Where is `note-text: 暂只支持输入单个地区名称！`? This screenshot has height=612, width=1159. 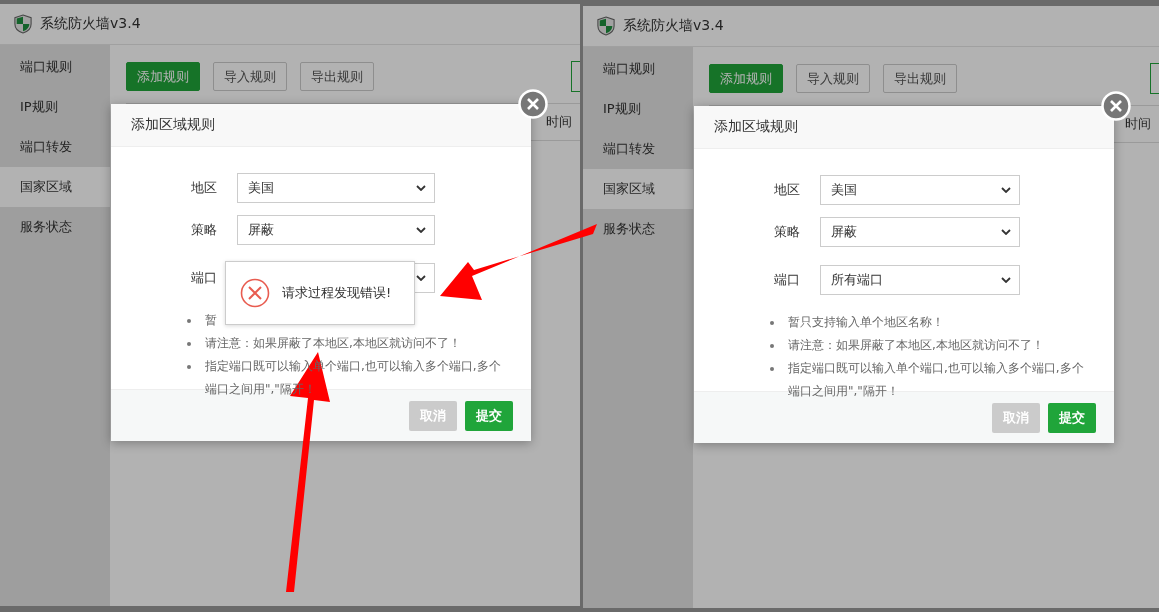 note-text: 暂只支持输入单个地区名称！ is located at coordinates (866, 322).